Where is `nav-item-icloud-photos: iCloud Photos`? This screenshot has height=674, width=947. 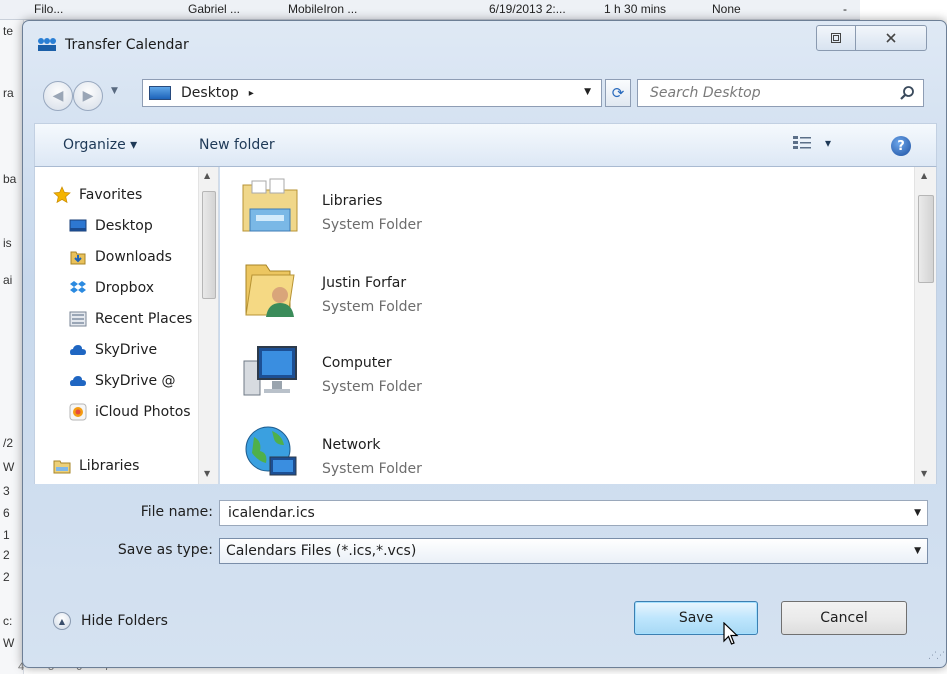 nav-item-icloud-photos: iCloud Photos is located at coordinates (130, 412).